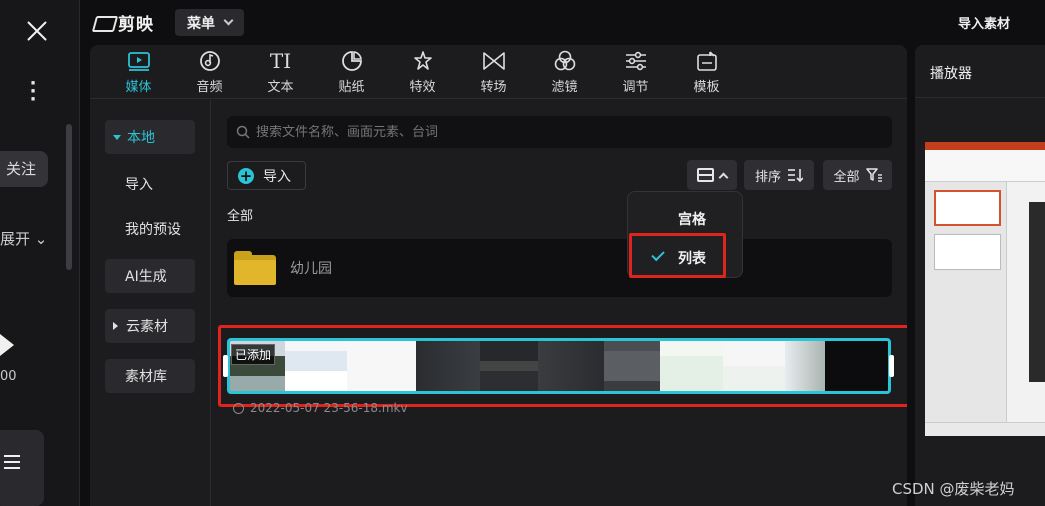 This screenshot has width=1045, height=506. Describe the element at coordinates (12, 462) in the screenshot. I see `menu-lines-icon` at that location.